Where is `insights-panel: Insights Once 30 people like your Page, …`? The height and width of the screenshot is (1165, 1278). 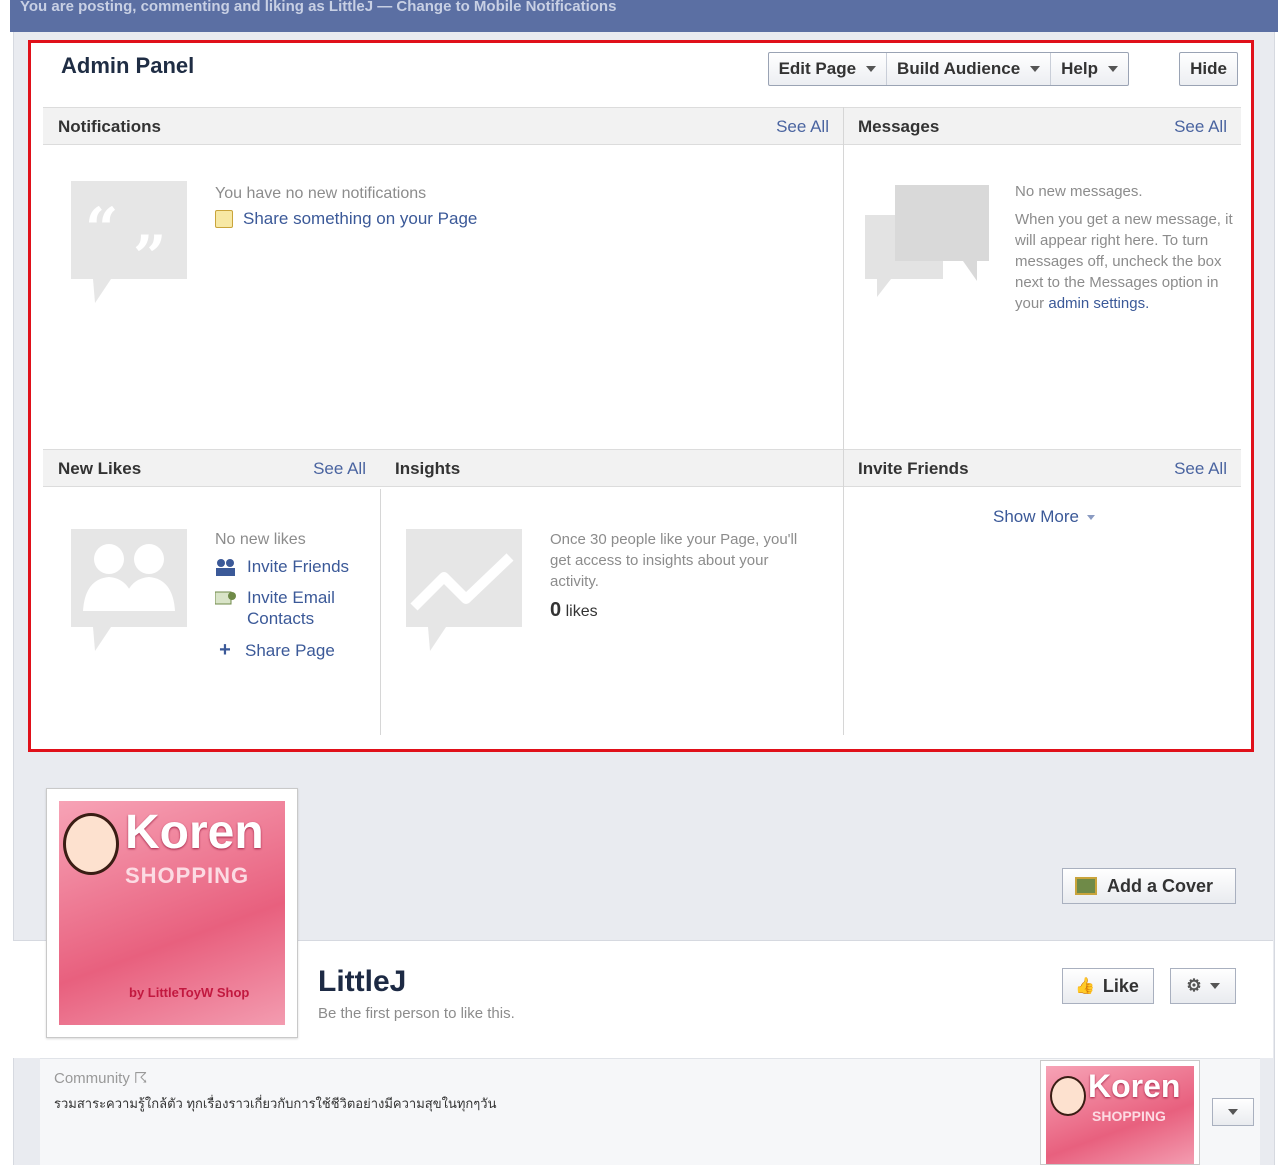 insights-panel: Insights Once 30 people like your Page, … is located at coordinates (611, 592).